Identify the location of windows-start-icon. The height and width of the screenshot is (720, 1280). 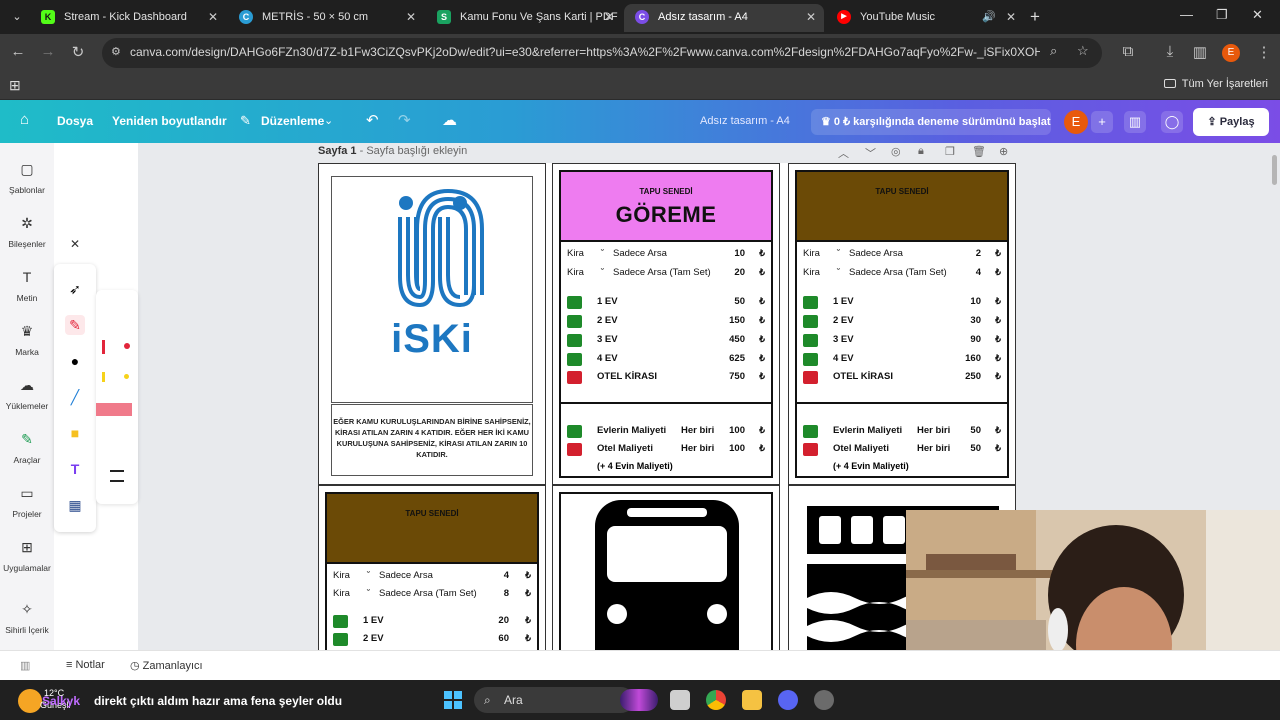
(453, 700).